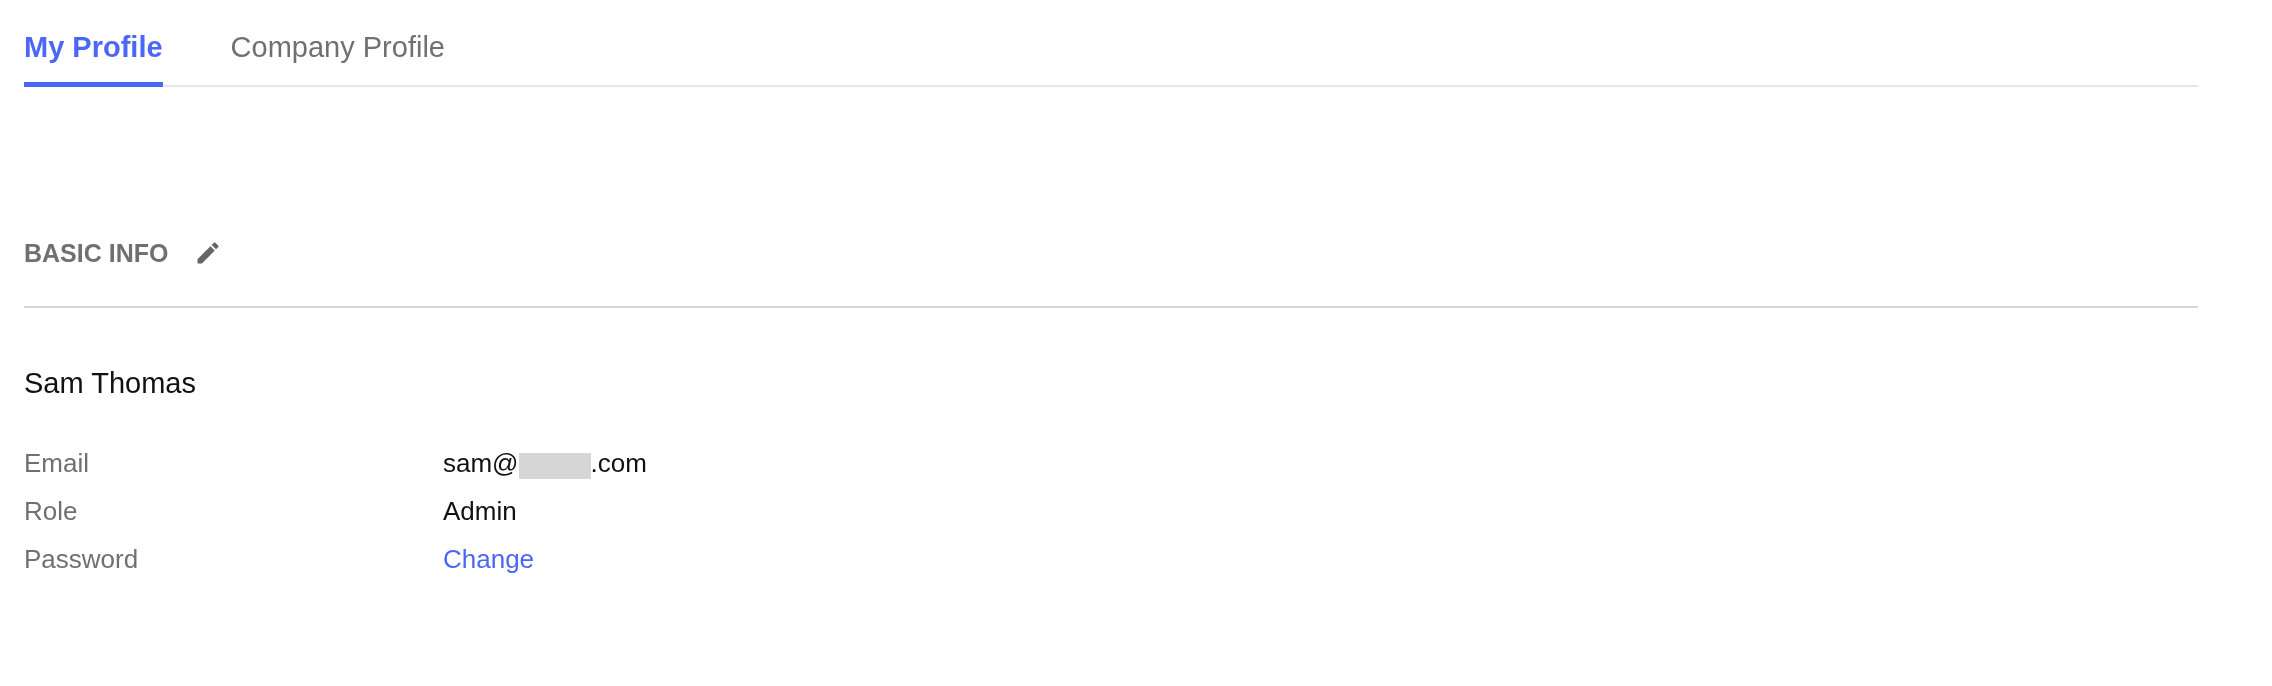 This screenshot has height=686, width=2272. I want to click on section-title: BASIC INFO, so click(96, 253).